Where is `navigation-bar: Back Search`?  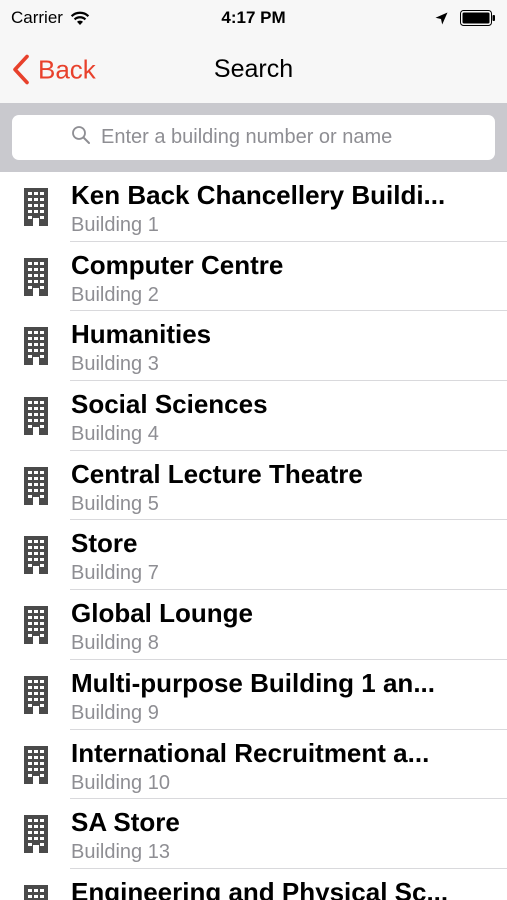 navigation-bar: Back Search is located at coordinates (253, 69).